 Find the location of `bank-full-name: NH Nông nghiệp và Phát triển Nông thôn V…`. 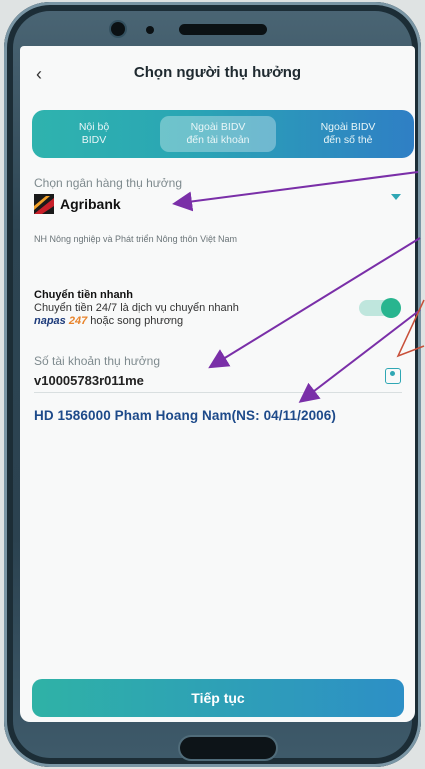

bank-full-name: NH Nông nghiệp và Phát triển Nông thôn V… is located at coordinates (135, 239).